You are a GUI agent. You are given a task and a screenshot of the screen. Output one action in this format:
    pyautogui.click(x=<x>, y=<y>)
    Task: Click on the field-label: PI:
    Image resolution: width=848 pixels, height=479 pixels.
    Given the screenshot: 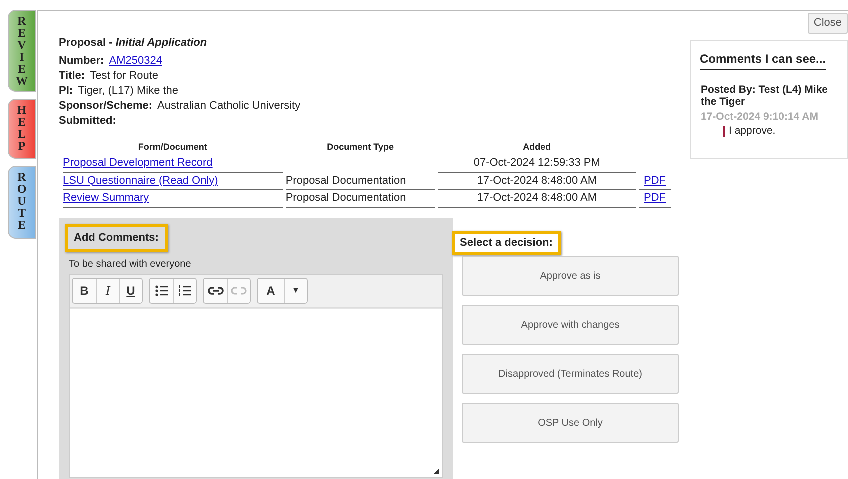 What is the action you would take?
    pyautogui.click(x=66, y=92)
    